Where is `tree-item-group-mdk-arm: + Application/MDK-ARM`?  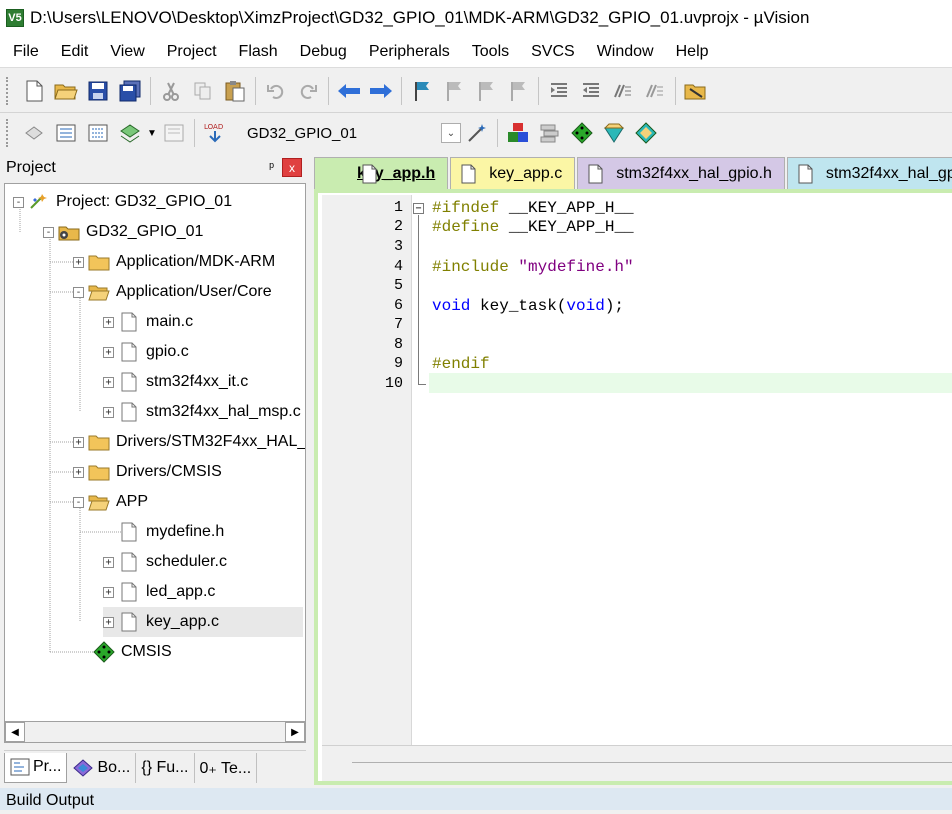
tree-item-group-mdk-arm: + Application/MDK-ARM is located at coordinates (174, 262).